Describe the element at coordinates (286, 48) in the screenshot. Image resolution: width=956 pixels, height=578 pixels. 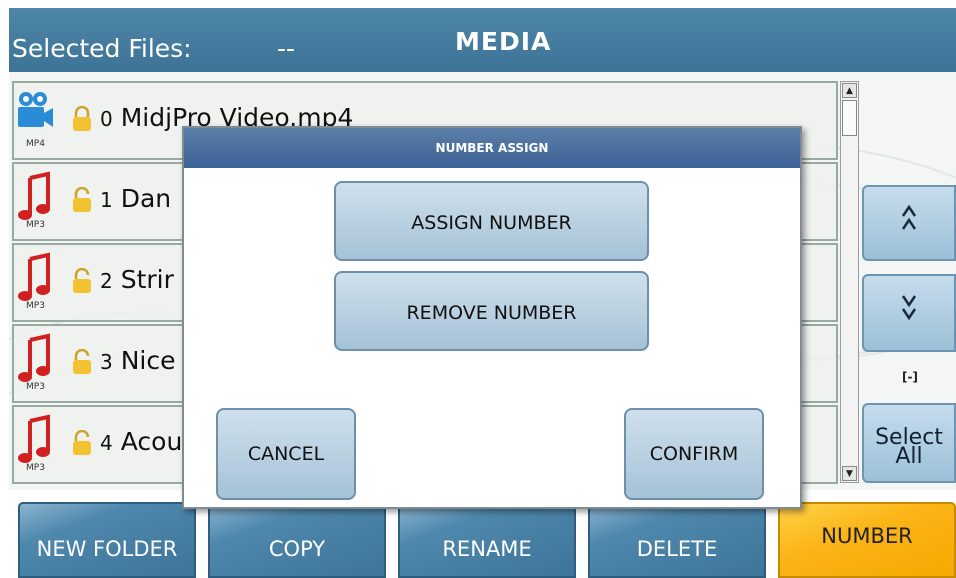
I see `selected-files-value: --` at that location.